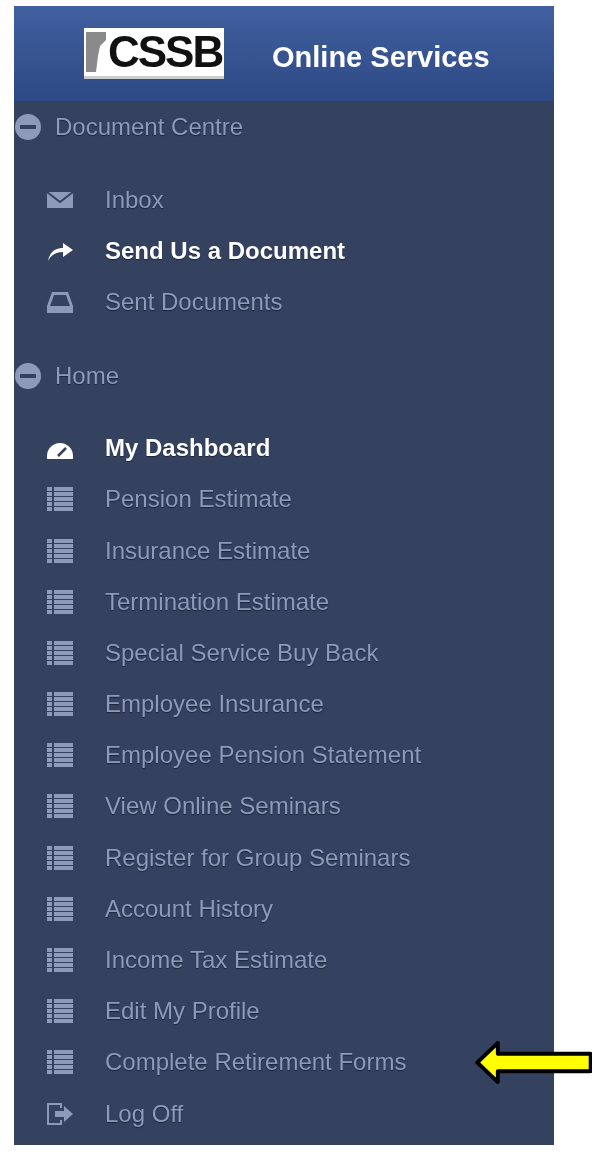 This screenshot has height=1153, width=592. I want to click on menu-item: Insurance Estimate, so click(162, 550).